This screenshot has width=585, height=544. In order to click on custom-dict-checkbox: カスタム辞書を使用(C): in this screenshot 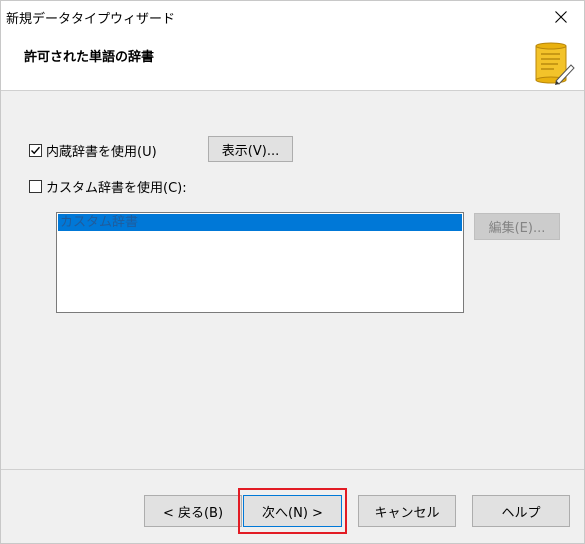, I will do `click(108, 186)`.